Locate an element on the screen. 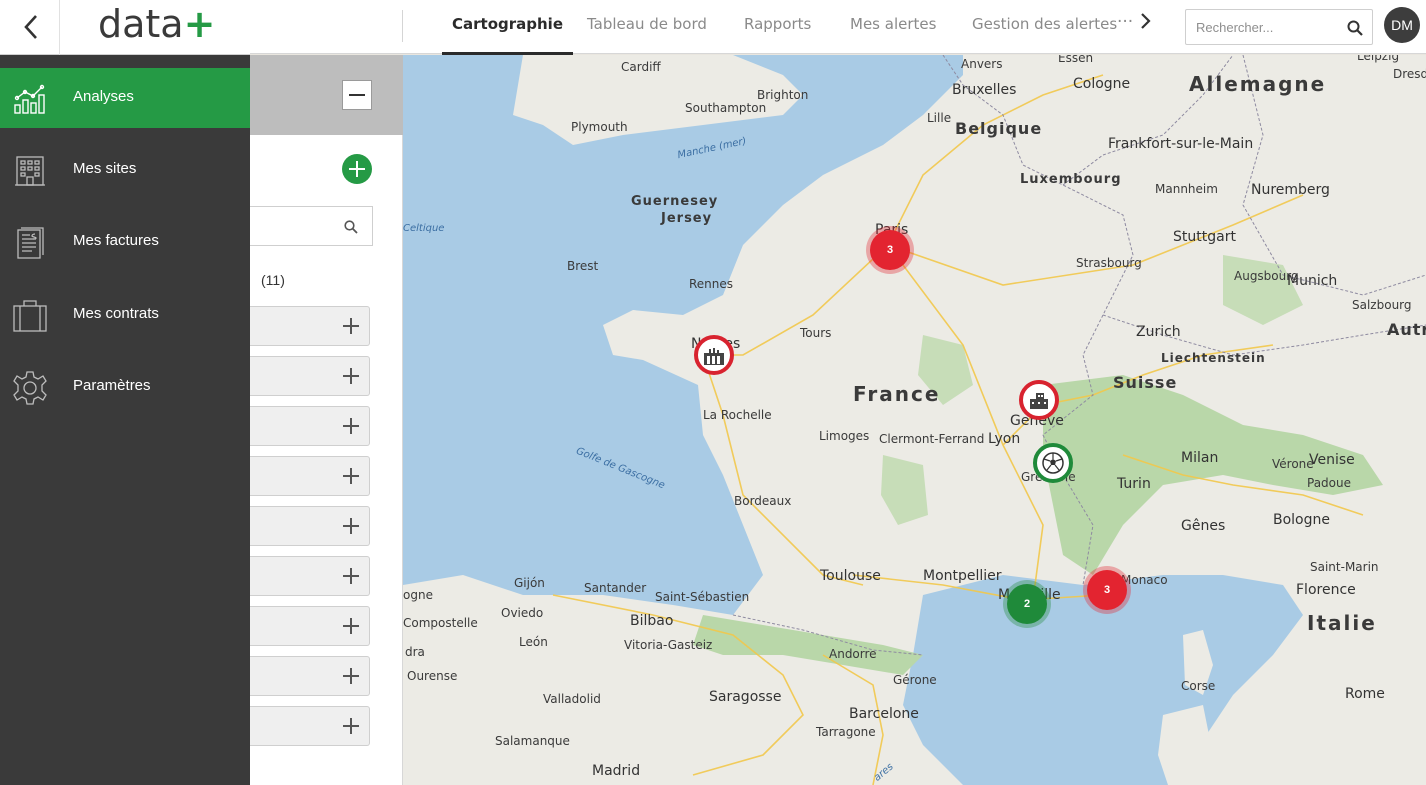 The height and width of the screenshot is (785, 1426). map-label-country: France is located at coordinates (897, 394).